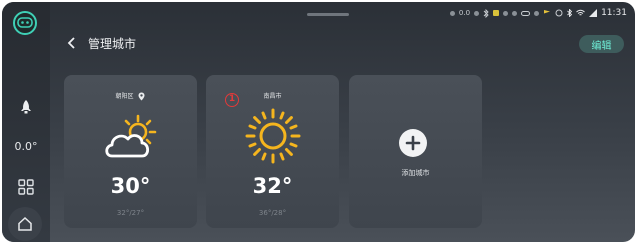 The image size is (637, 244). What do you see at coordinates (124, 96) in the screenshot?
I see `city-name: 朝阳区` at bounding box center [124, 96].